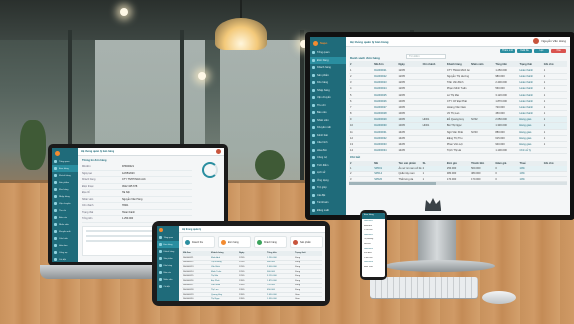  I want to click on field-value: HN01, so click(125, 205).